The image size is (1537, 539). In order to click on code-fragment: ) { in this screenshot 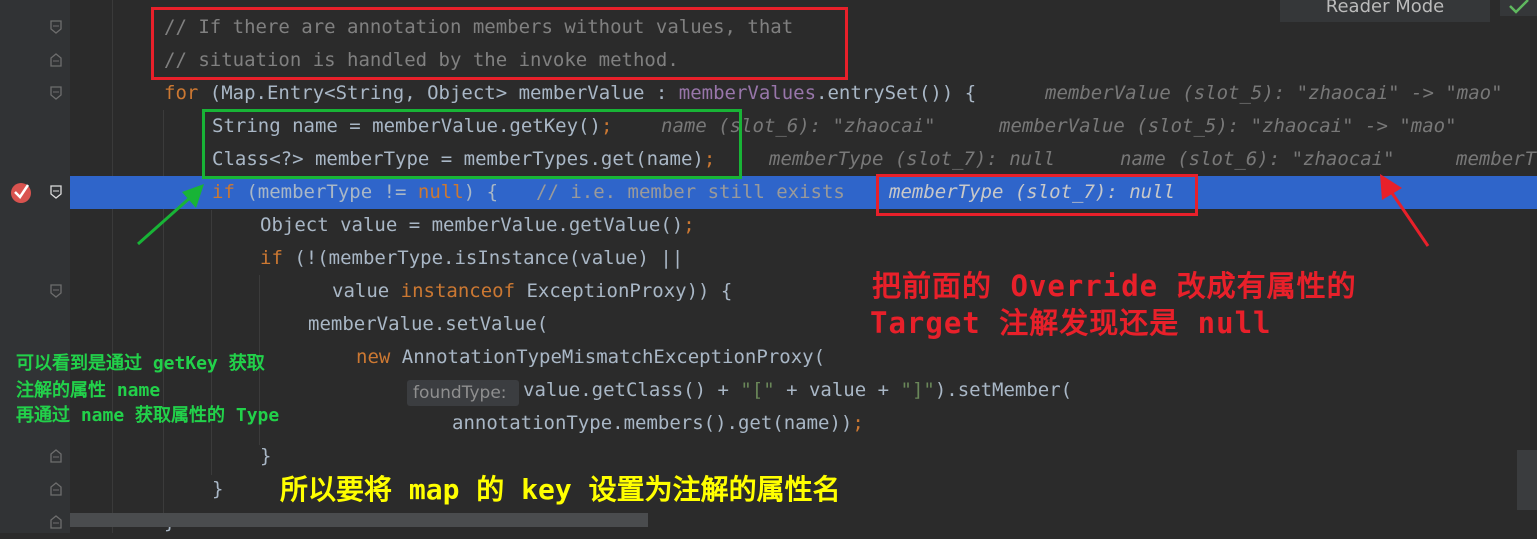, I will do `click(481, 192)`.